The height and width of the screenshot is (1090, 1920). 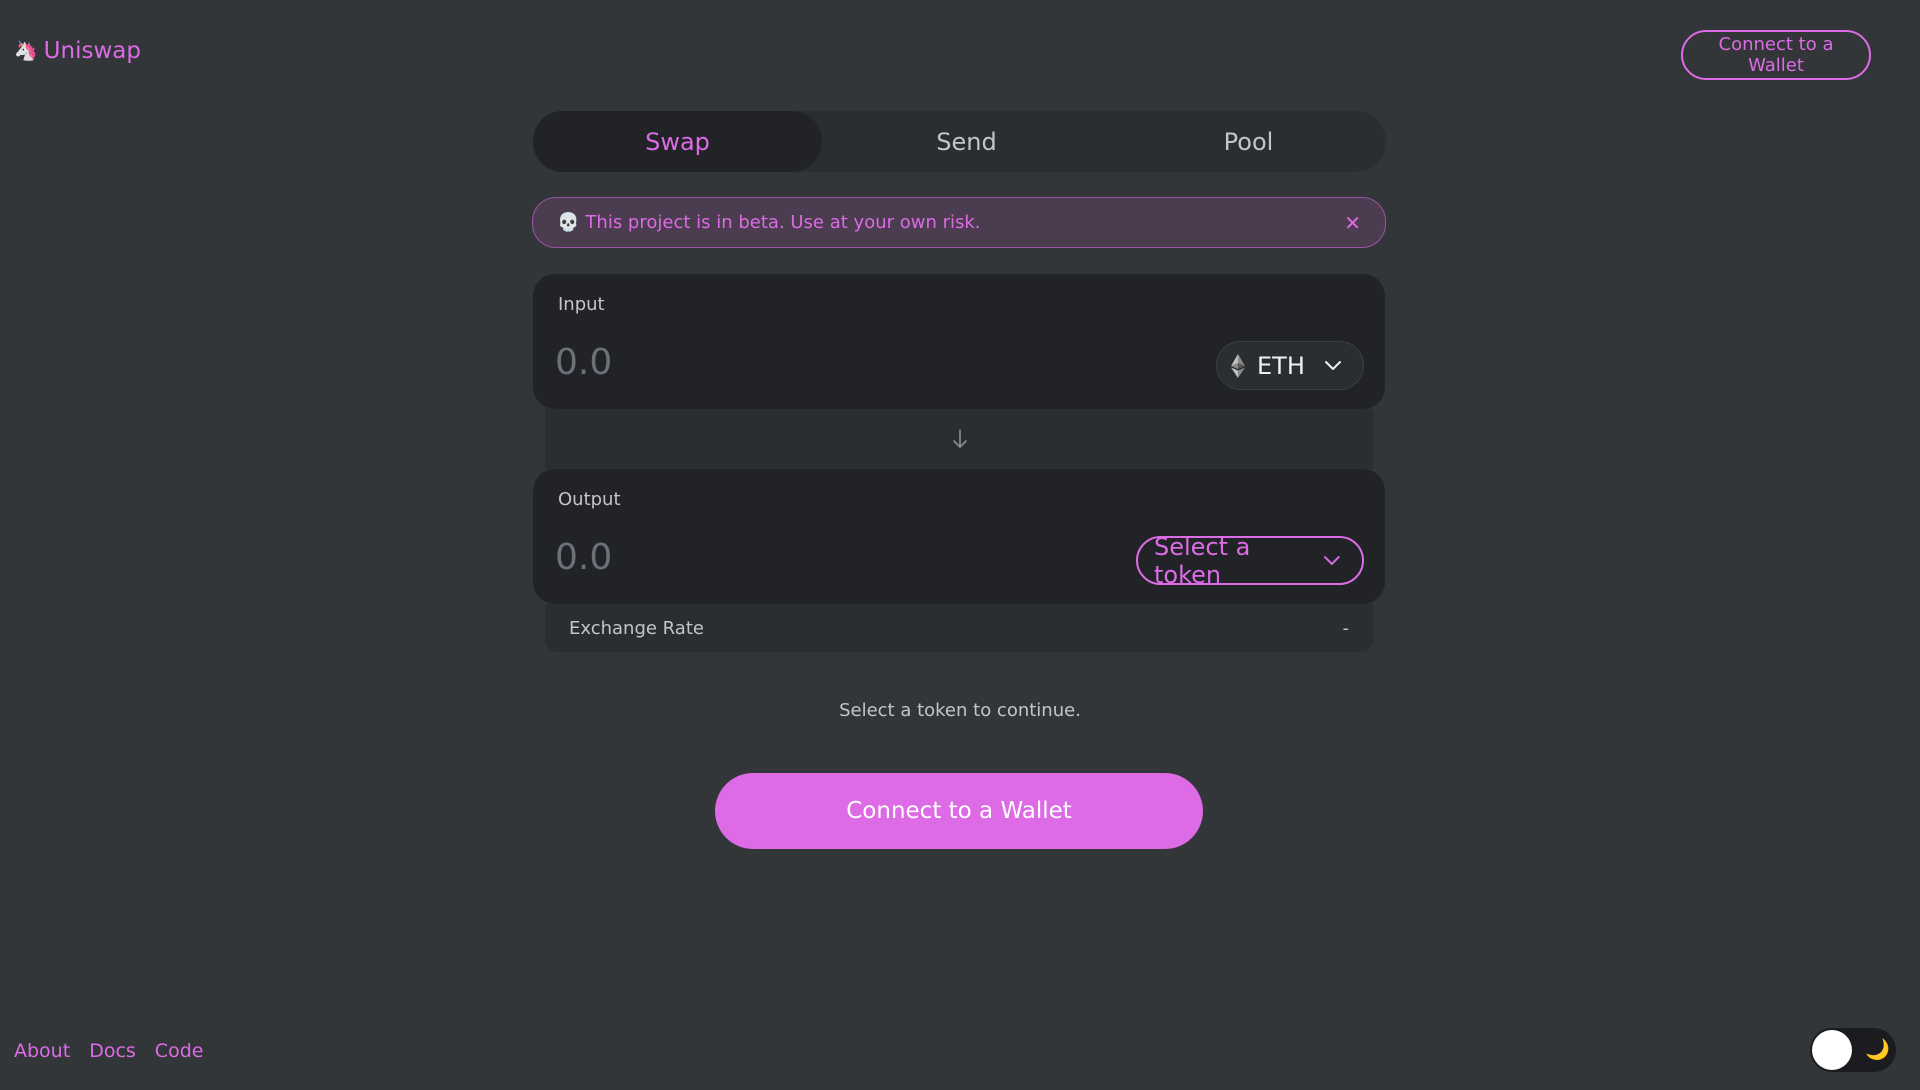 What do you see at coordinates (26, 50) in the screenshot?
I see `unicorn-icon: 🦄` at bounding box center [26, 50].